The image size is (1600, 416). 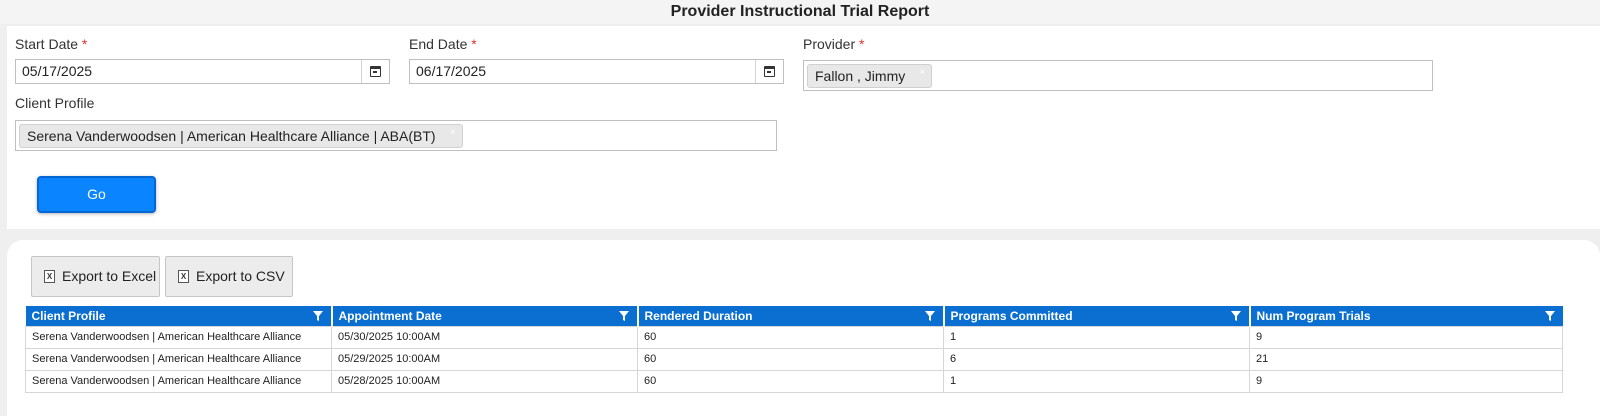 What do you see at coordinates (791, 316) in the screenshot?
I see `column-header-rendered-duration: Rendered Duration` at bounding box center [791, 316].